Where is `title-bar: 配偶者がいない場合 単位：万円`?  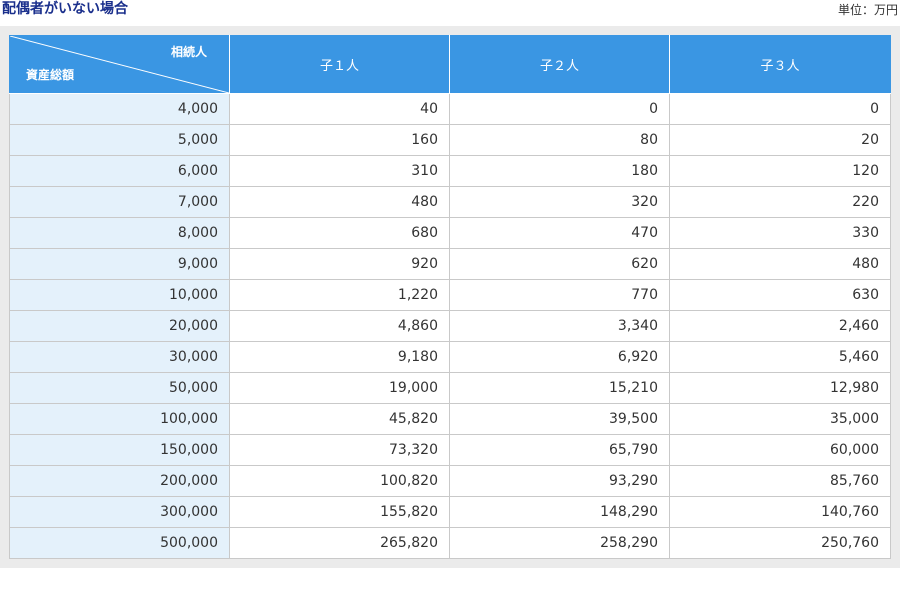
title-bar: 配偶者がいない場合 単位：万円 is located at coordinates (450, 13).